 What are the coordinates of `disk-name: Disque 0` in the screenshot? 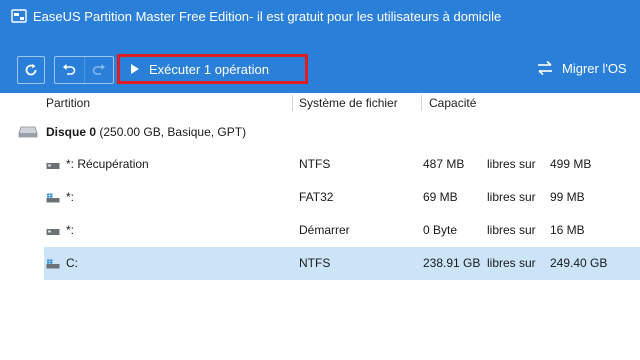 It's located at (71, 132).